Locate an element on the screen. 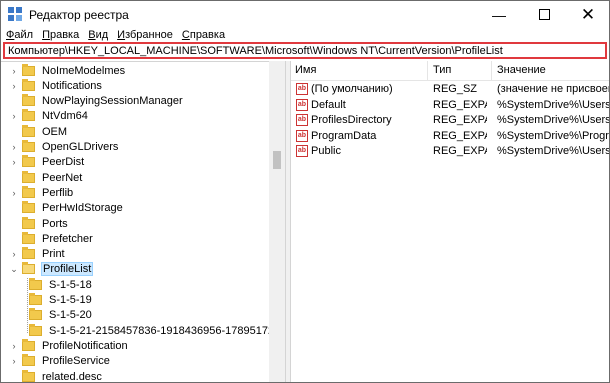 The width and height of the screenshot is (610, 383). tree-item: Ports is located at coordinates (39, 223).